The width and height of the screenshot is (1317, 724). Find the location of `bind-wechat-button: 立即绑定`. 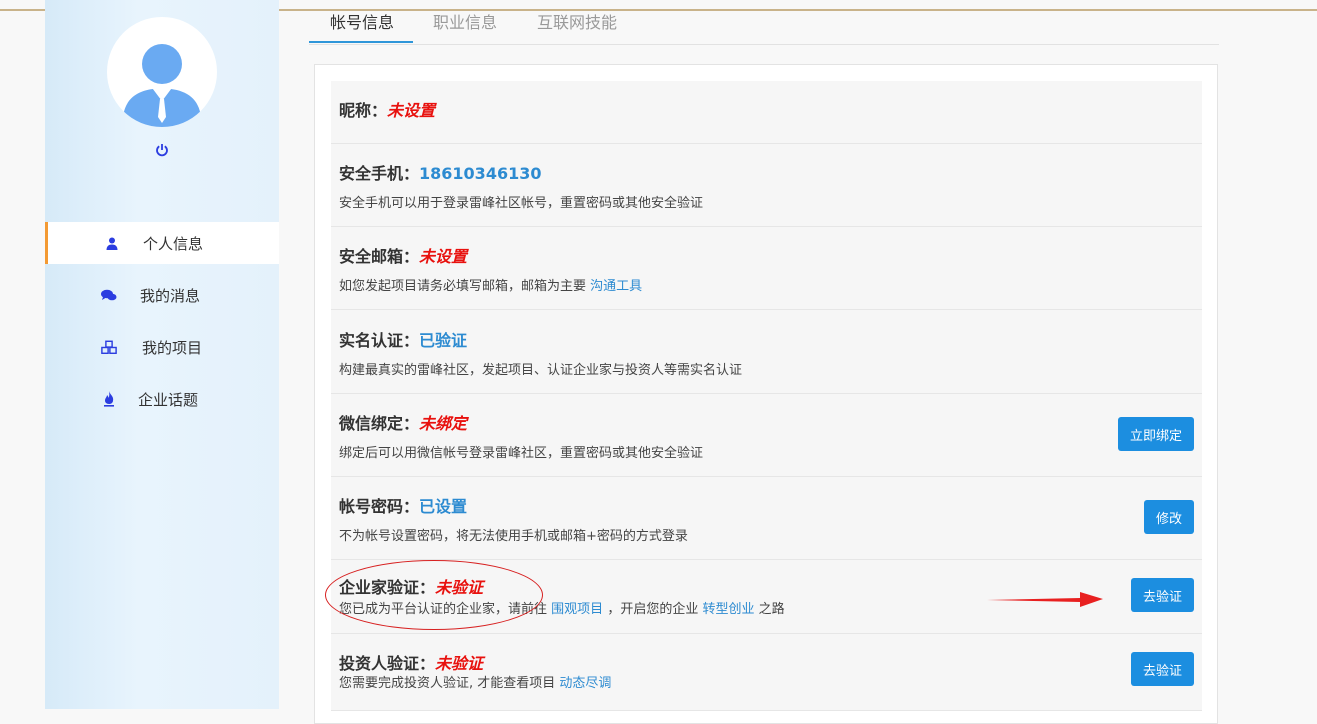

bind-wechat-button: 立即绑定 is located at coordinates (1155, 434).